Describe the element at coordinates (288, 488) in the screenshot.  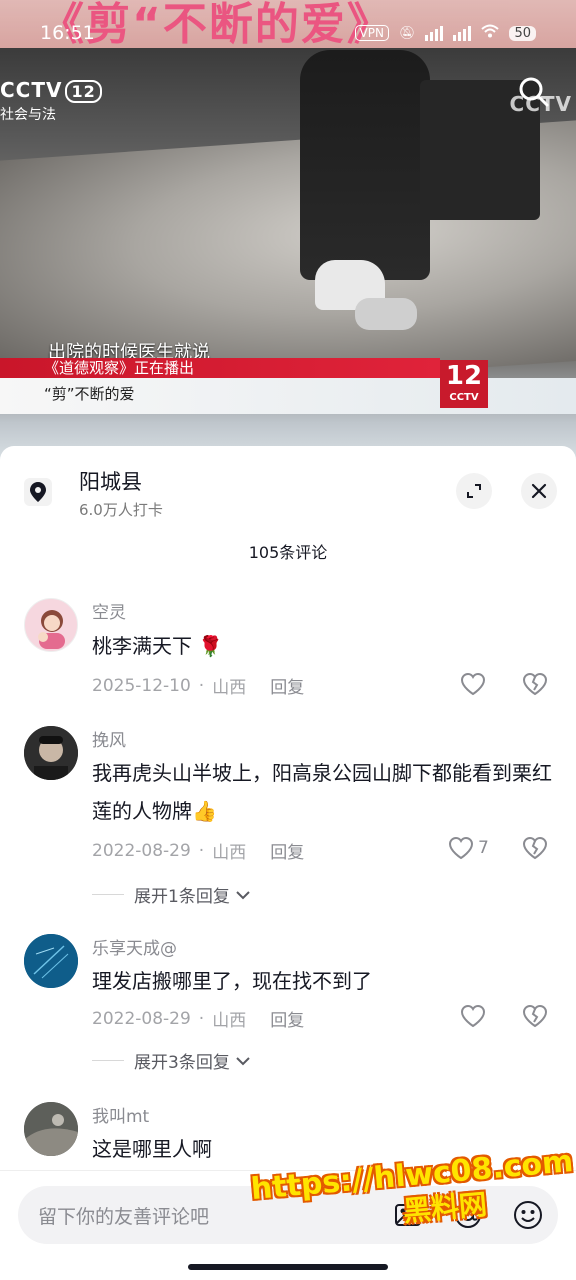
I see `location-header: 阳城县 6.0万人打卡` at that location.